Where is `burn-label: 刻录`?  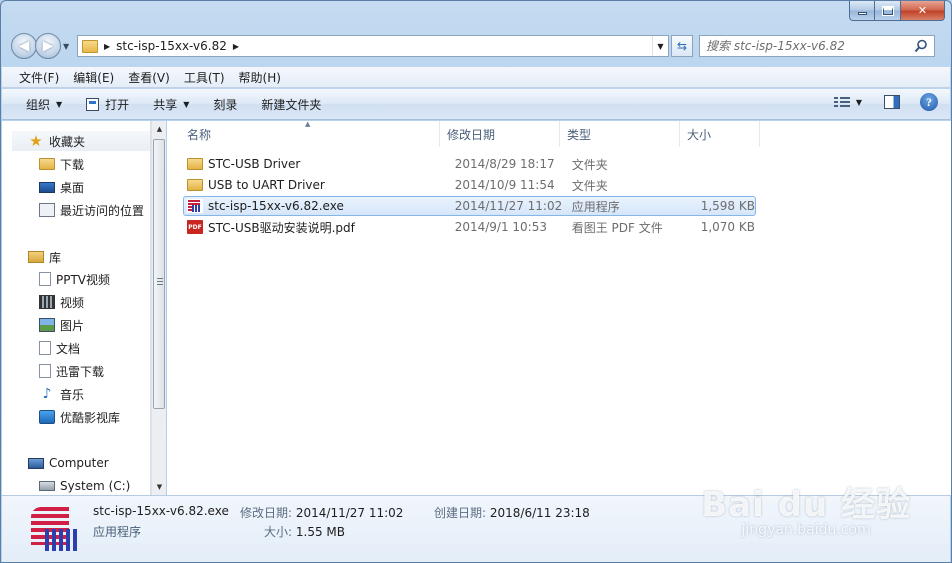
burn-label: 刻录 is located at coordinates (225, 104).